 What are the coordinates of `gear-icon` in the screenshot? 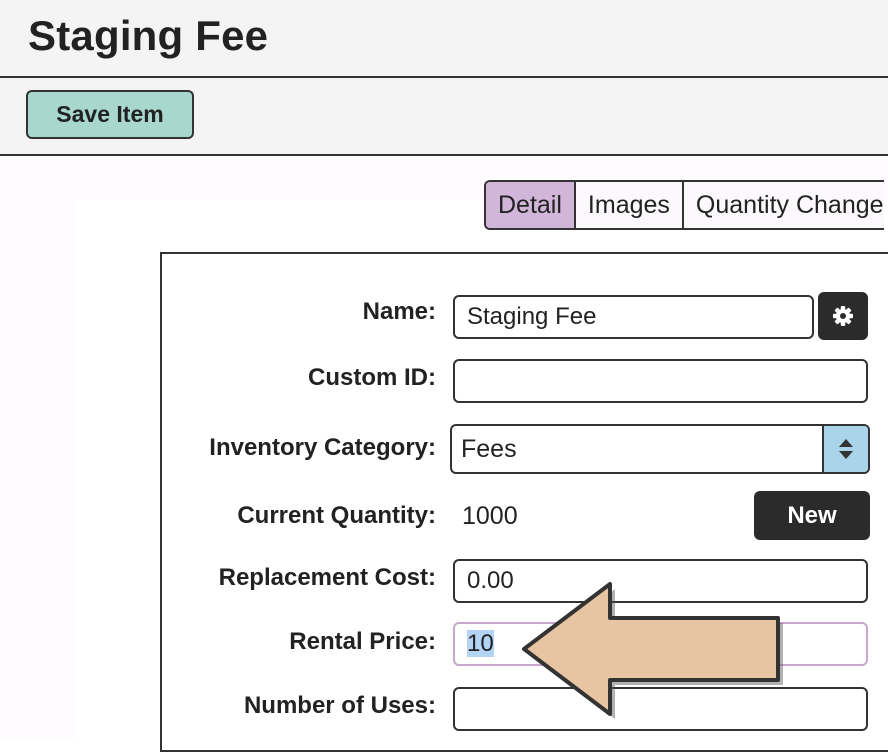 It's located at (843, 316).